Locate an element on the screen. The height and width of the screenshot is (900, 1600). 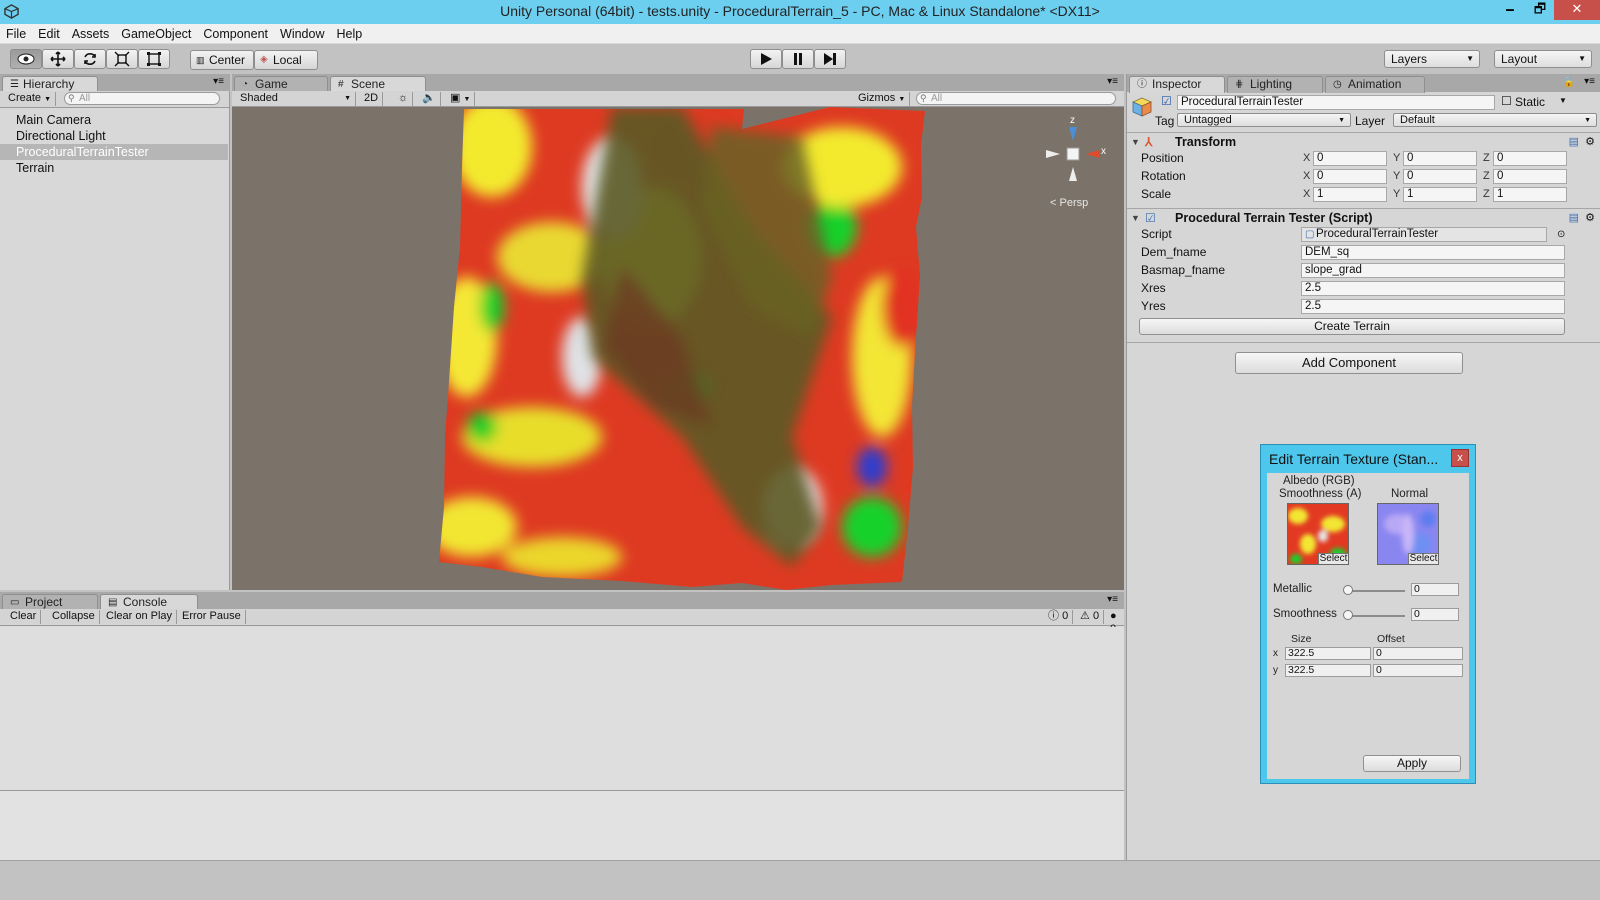
audio-toggle: 🔈 is located at coordinates (429, 99).